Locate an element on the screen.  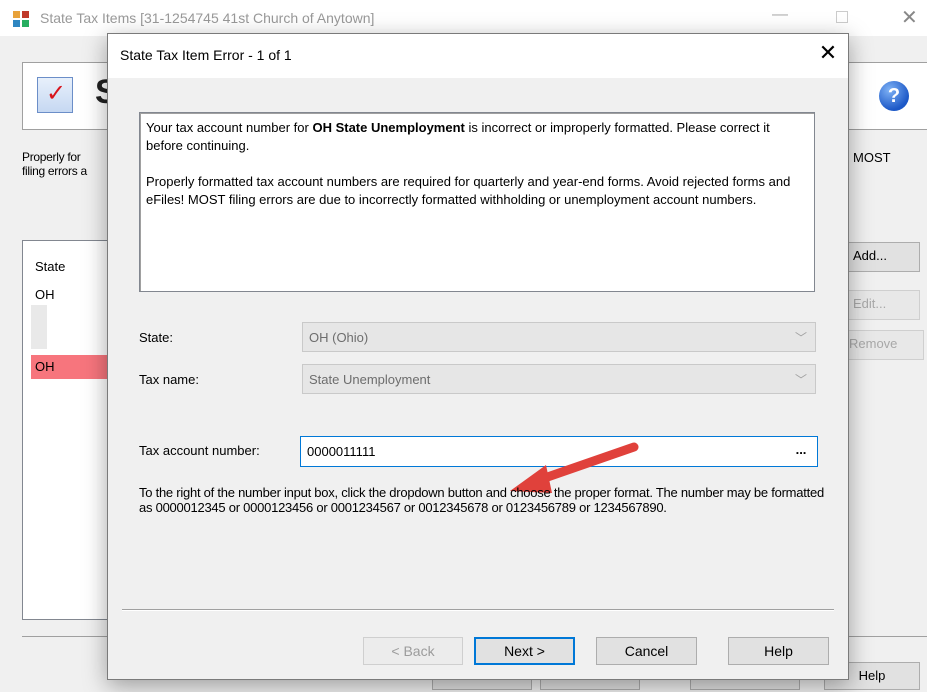
next-button: Next > is located at coordinates (524, 651).